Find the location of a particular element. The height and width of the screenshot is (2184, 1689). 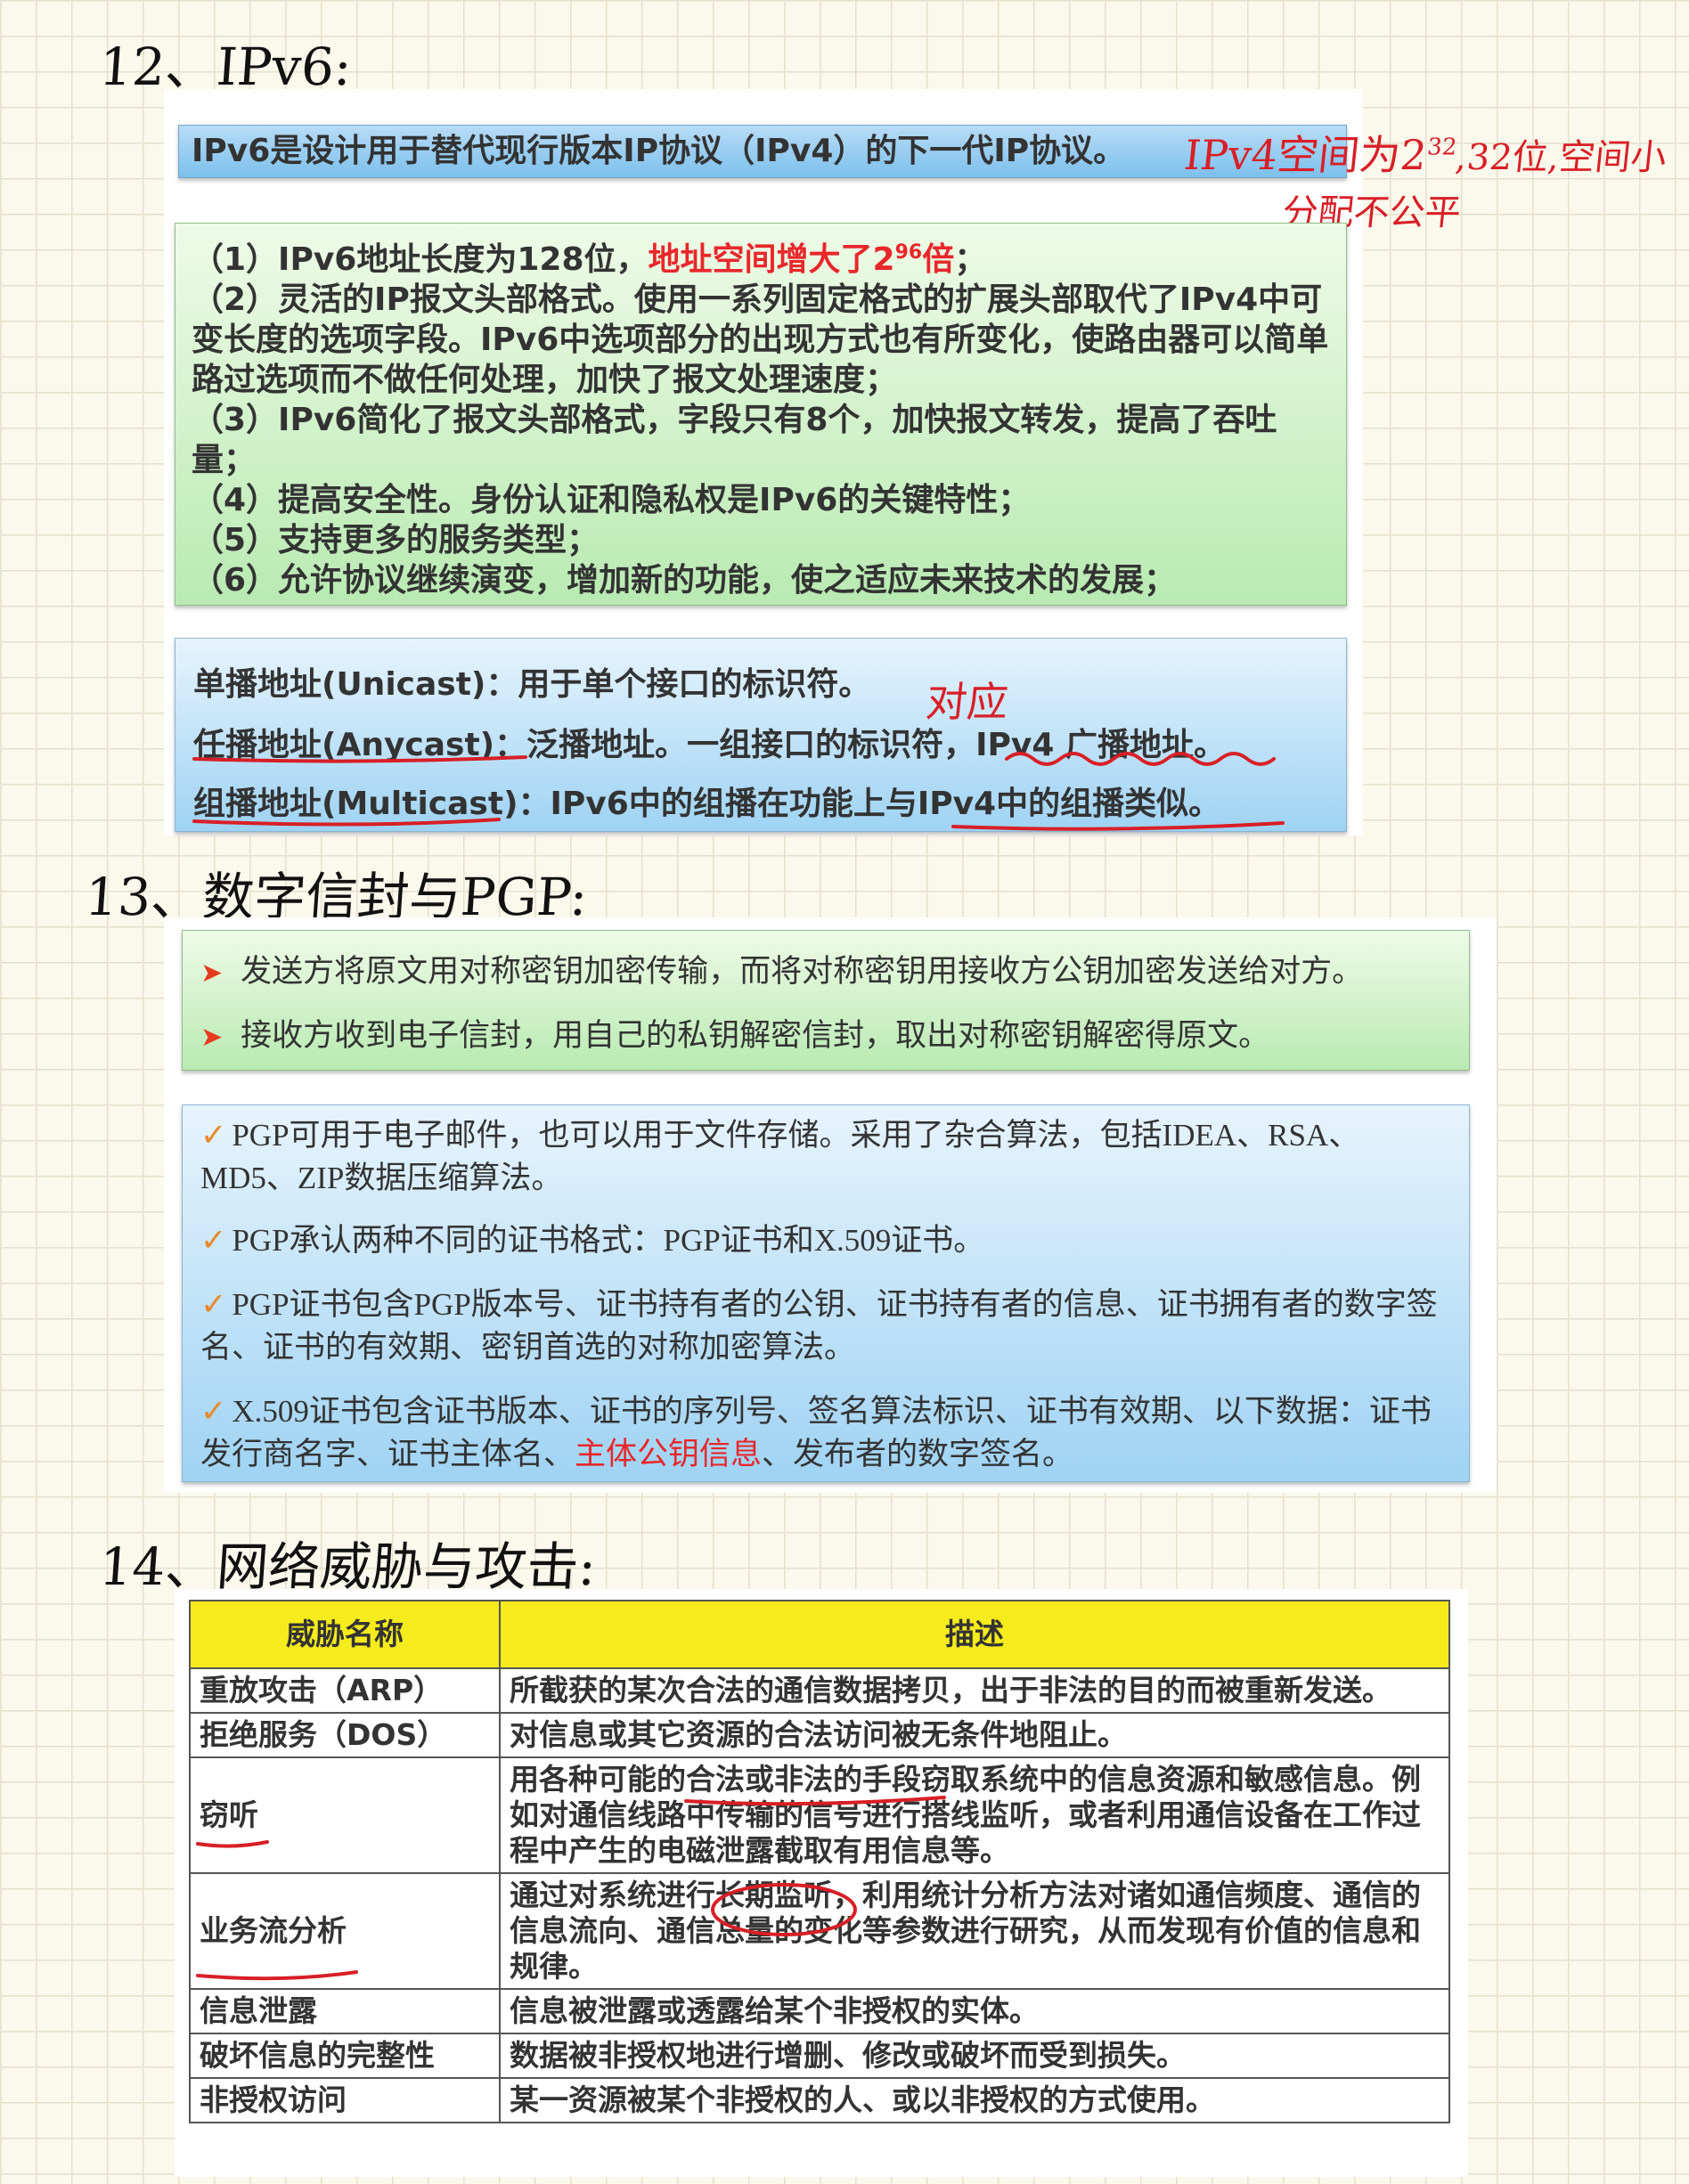

note-ipv4-space: IPv4空间为2 is located at coordinates (1305, 155).